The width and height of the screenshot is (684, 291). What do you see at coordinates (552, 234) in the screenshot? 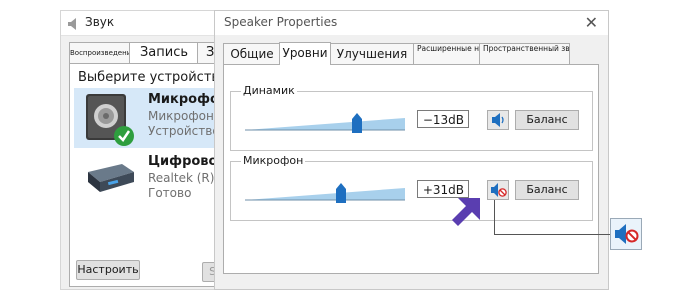
I see `callout-line-horizontal` at bounding box center [552, 234].